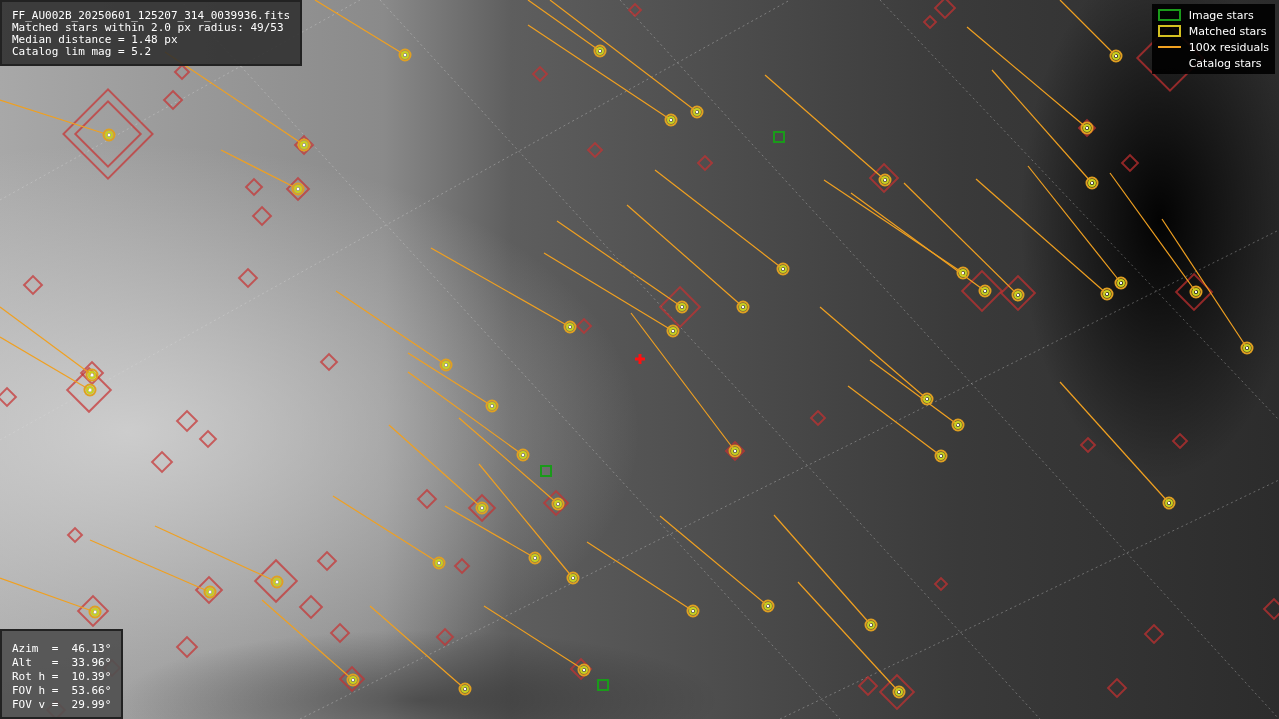  What do you see at coordinates (1228, 47) in the screenshot?
I see `legend-label: 100x residuals` at bounding box center [1228, 47].